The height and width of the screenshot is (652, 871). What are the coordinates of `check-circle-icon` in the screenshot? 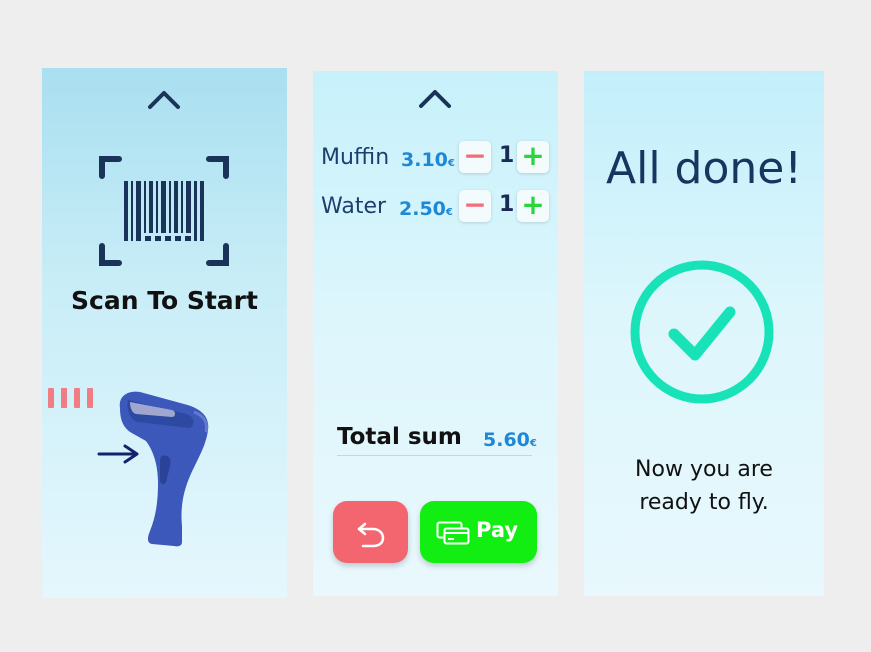 It's located at (702, 332).